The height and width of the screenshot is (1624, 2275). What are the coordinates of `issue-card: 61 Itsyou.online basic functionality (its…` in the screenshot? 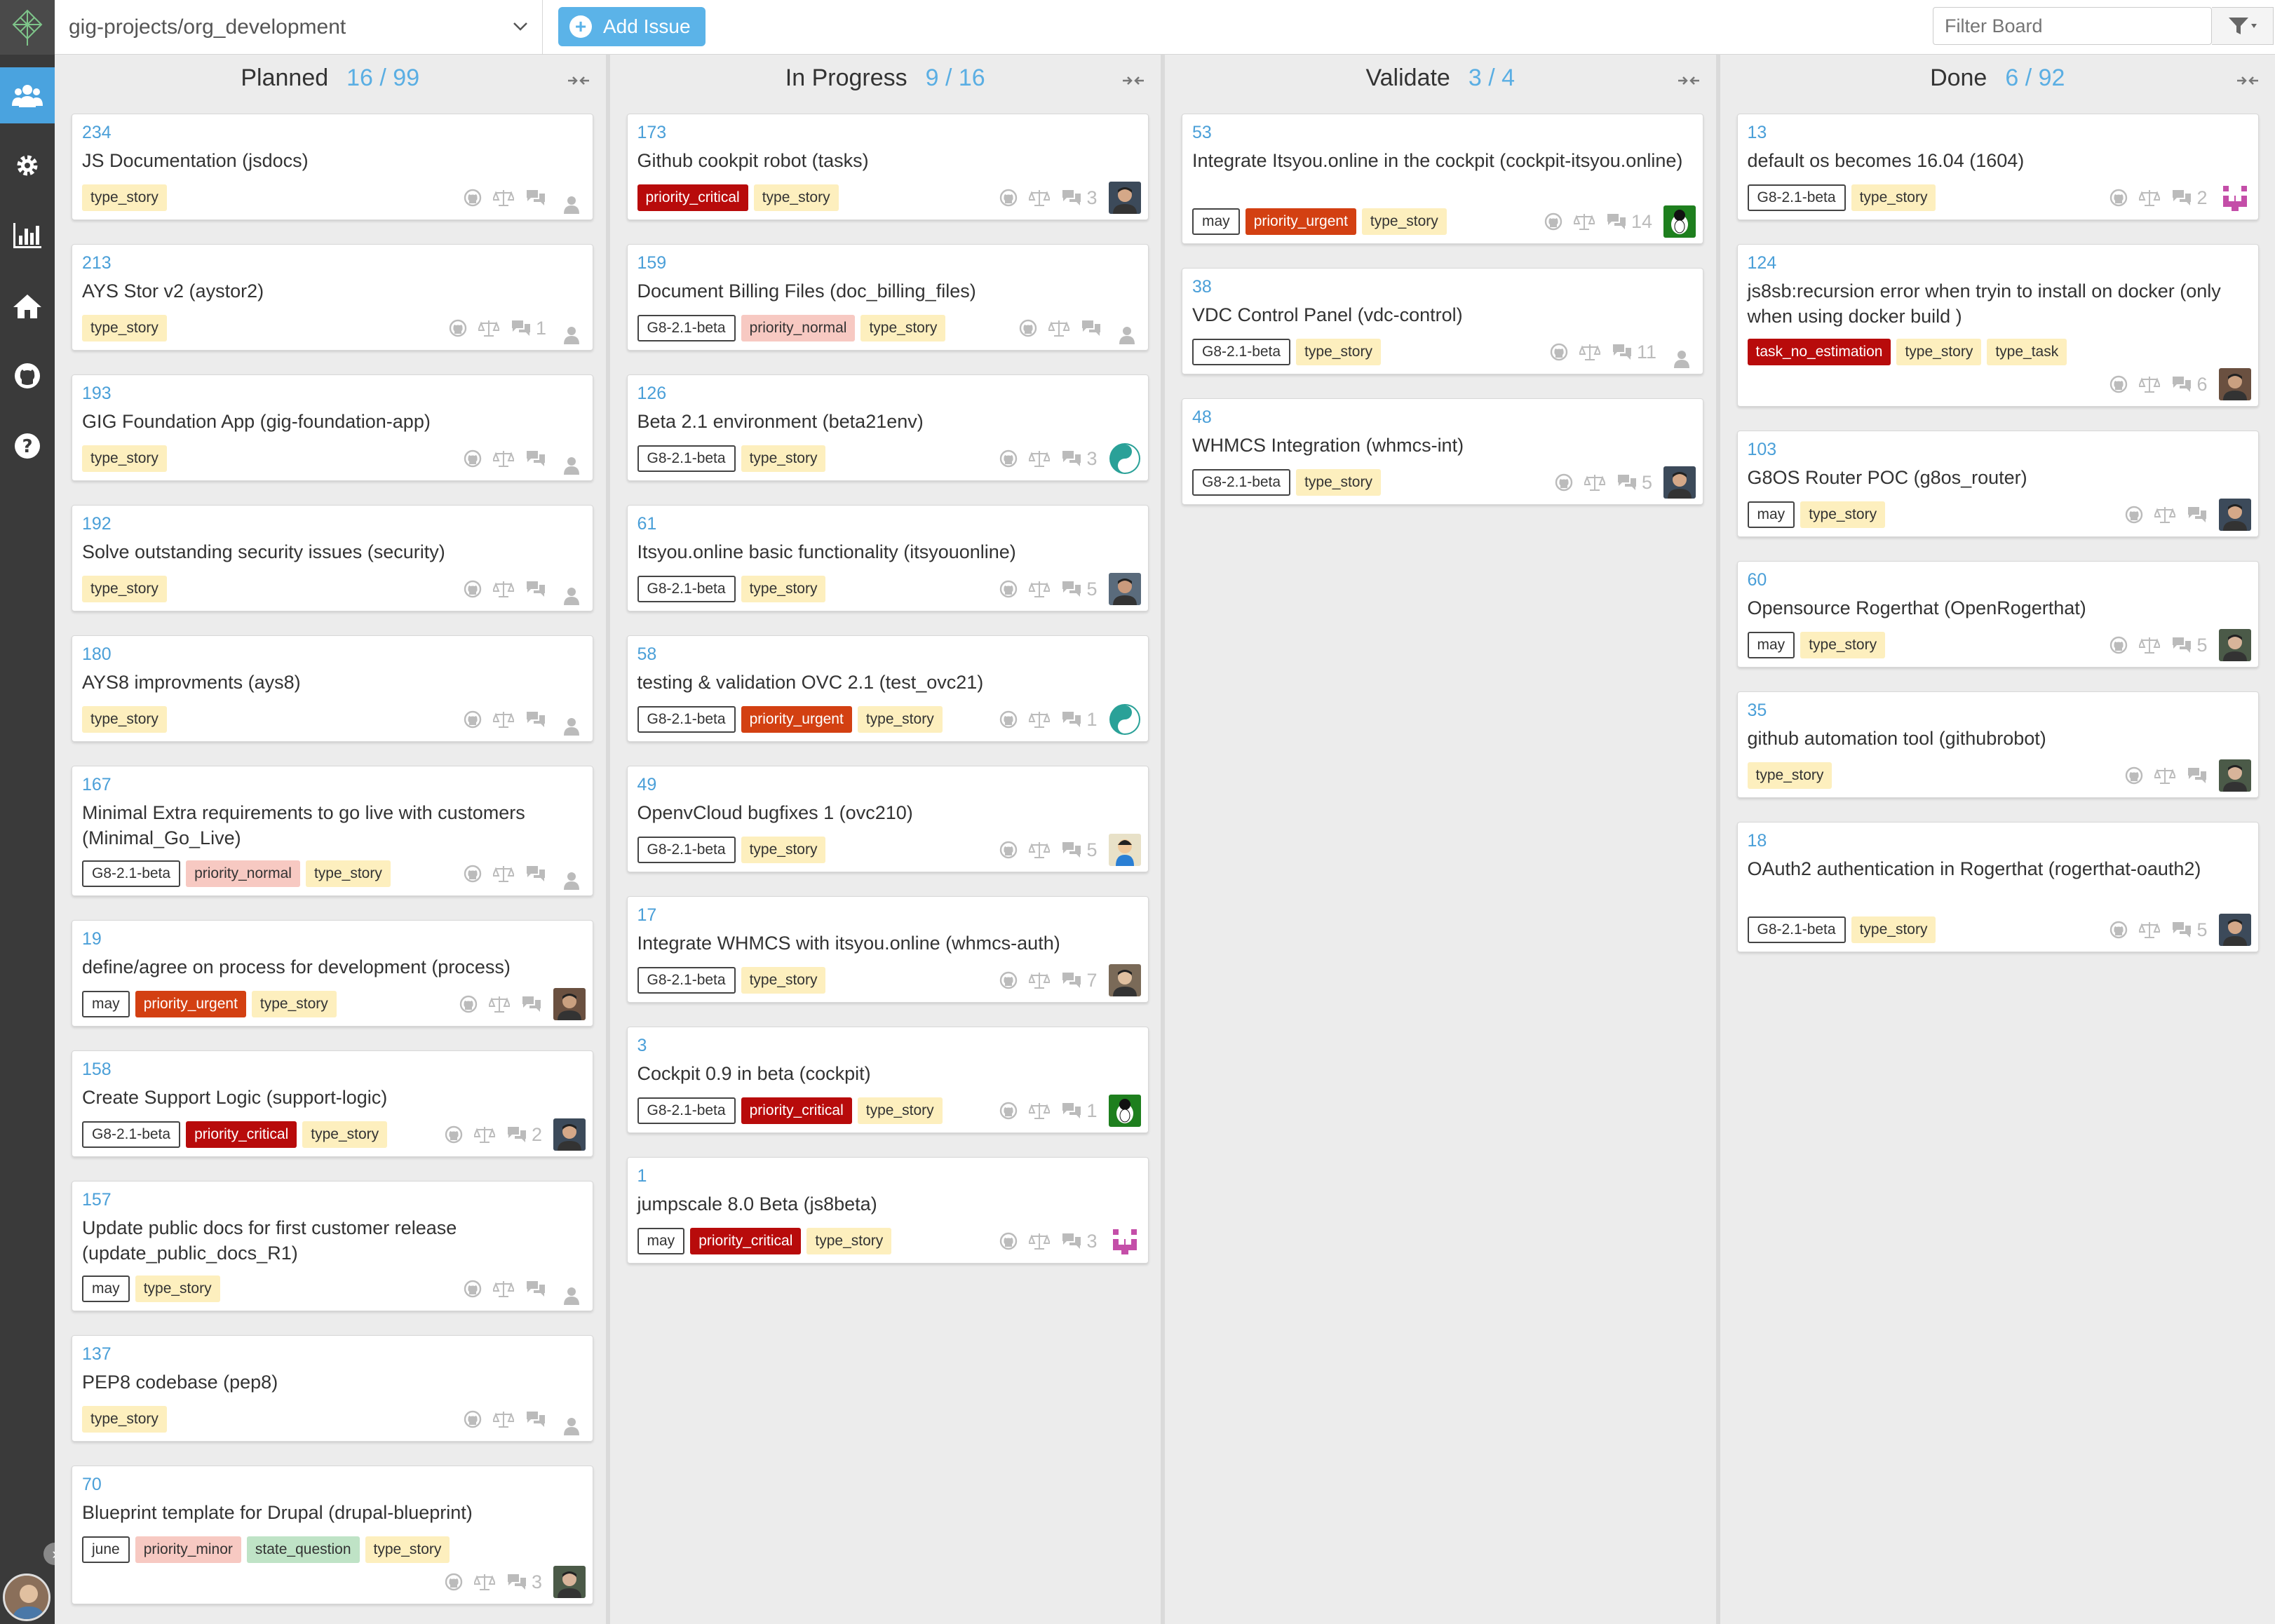 It's located at (887, 558).